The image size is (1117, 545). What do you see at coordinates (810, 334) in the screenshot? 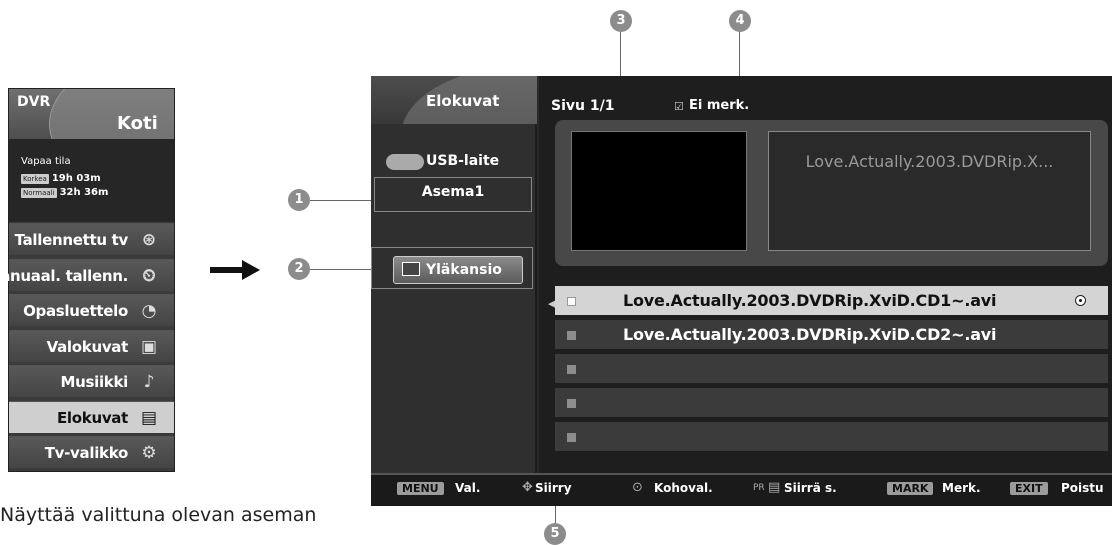
I see `file-name: Love.Actually.2003.DVDRip.XviD.CD2~.avi` at bounding box center [810, 334].